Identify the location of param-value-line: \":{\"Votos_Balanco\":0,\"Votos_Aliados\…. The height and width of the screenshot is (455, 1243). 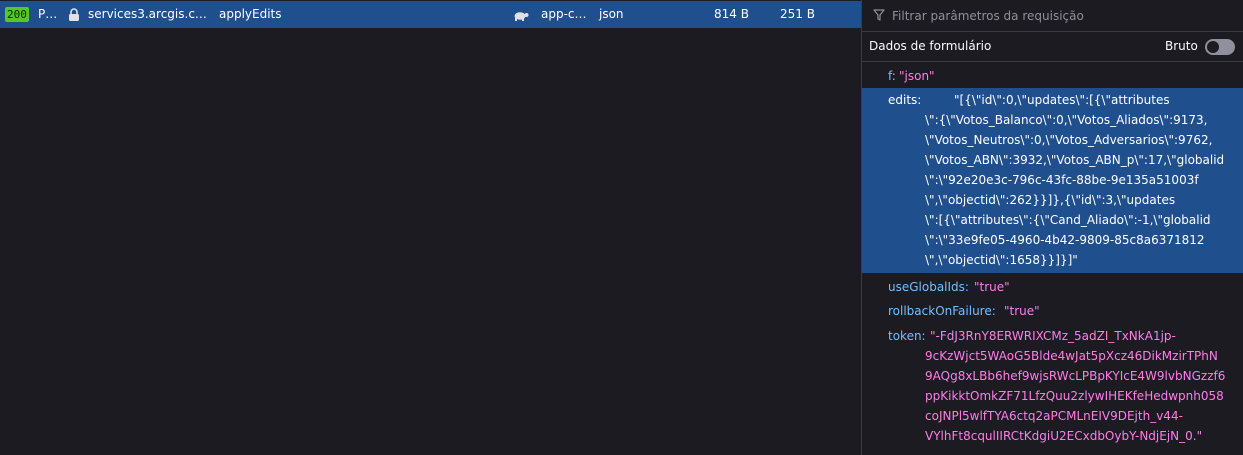
(1066, 120).